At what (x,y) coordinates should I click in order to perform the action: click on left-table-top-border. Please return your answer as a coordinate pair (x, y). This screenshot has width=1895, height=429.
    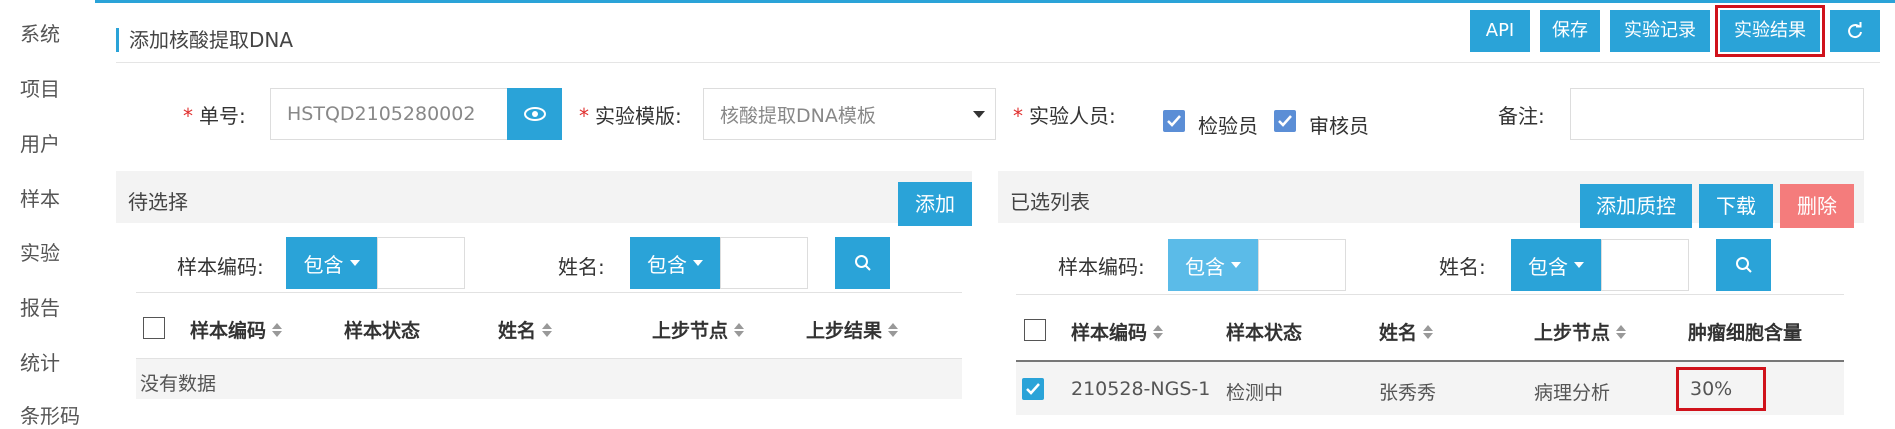
    Looking at the image, I should click on (549, 292).